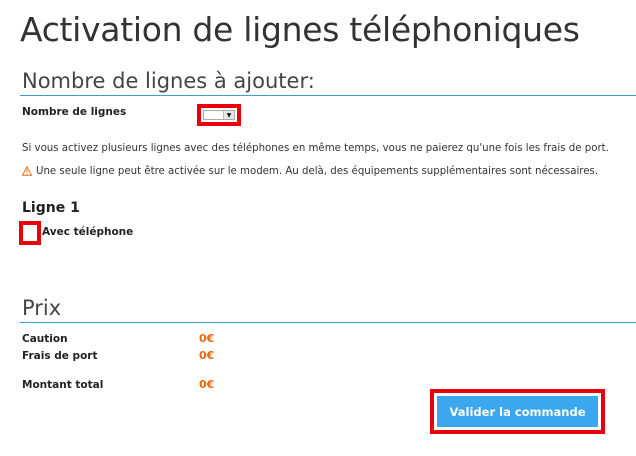  What do you see at coordinates (42, 308) in the screenshot?
I see `section-title-price: Prix` at bounding box center [42, 308].